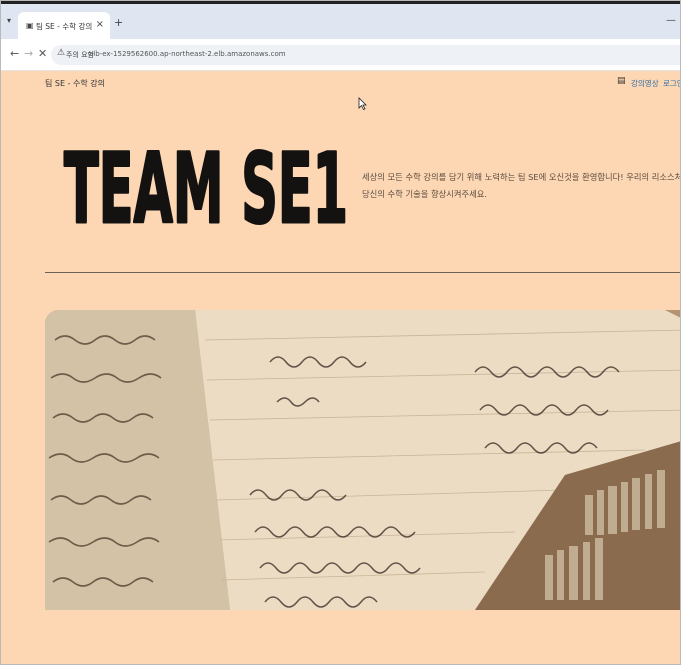 The width and height of the screenshot is (681, 665). I want to click on nav-lectures-link: 강의영상, so click(645, 83).